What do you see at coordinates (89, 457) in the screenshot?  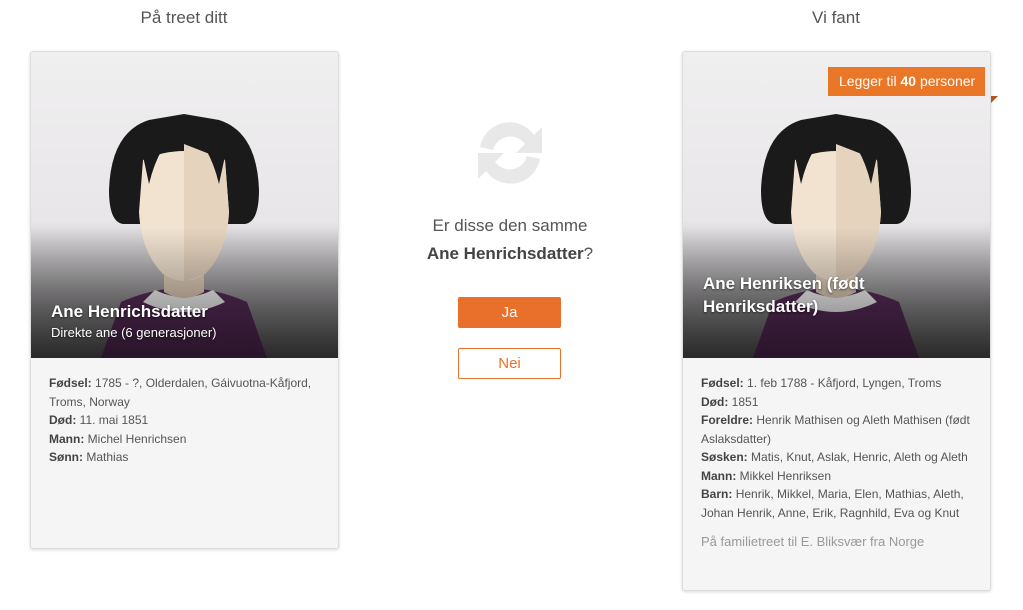 I see `fact-son: Sønn: Mathias` at bounding box center [89, 457].